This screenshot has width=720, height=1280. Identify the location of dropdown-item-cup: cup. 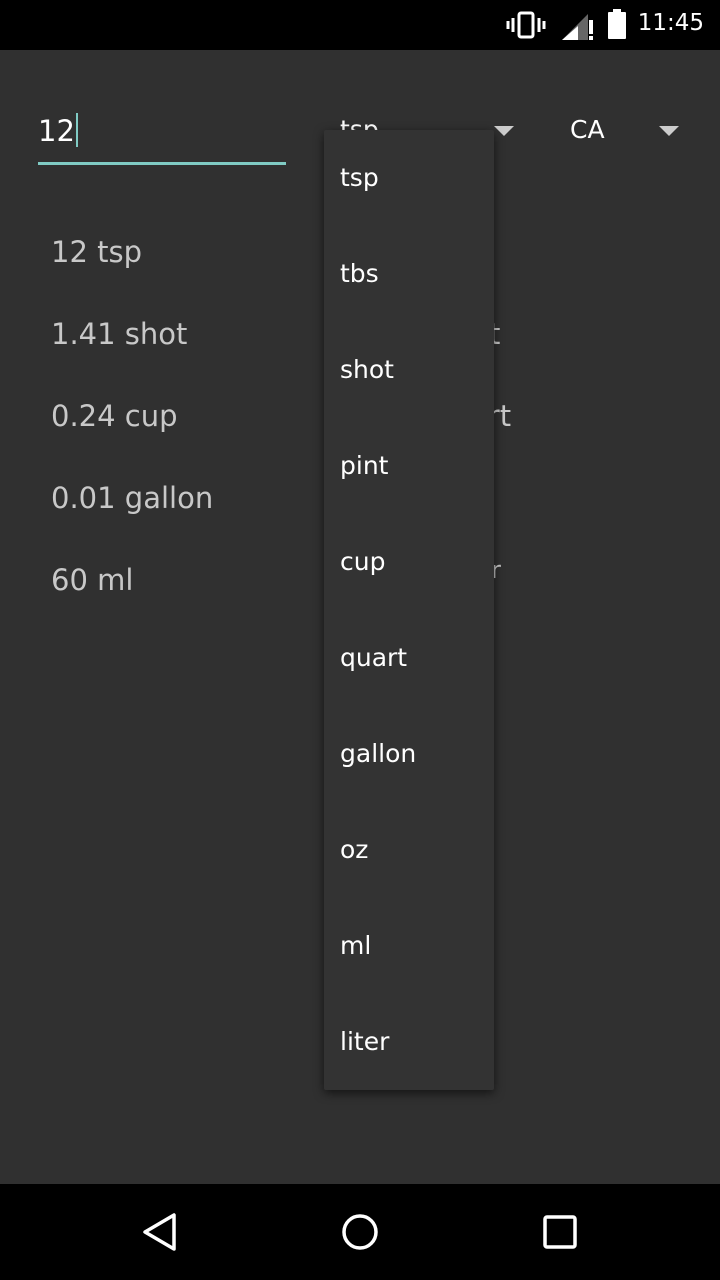
(409, 562).